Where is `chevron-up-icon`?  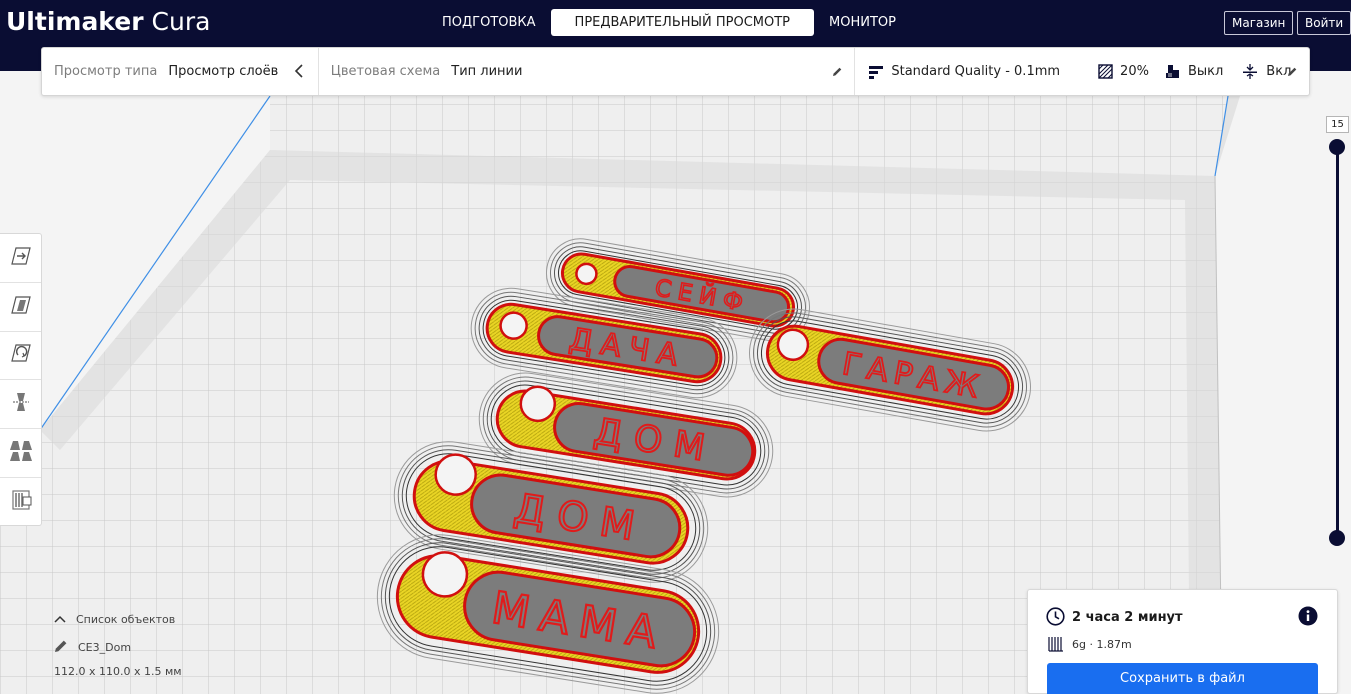
chevron-up-icon is located at coordinates (60, 619).